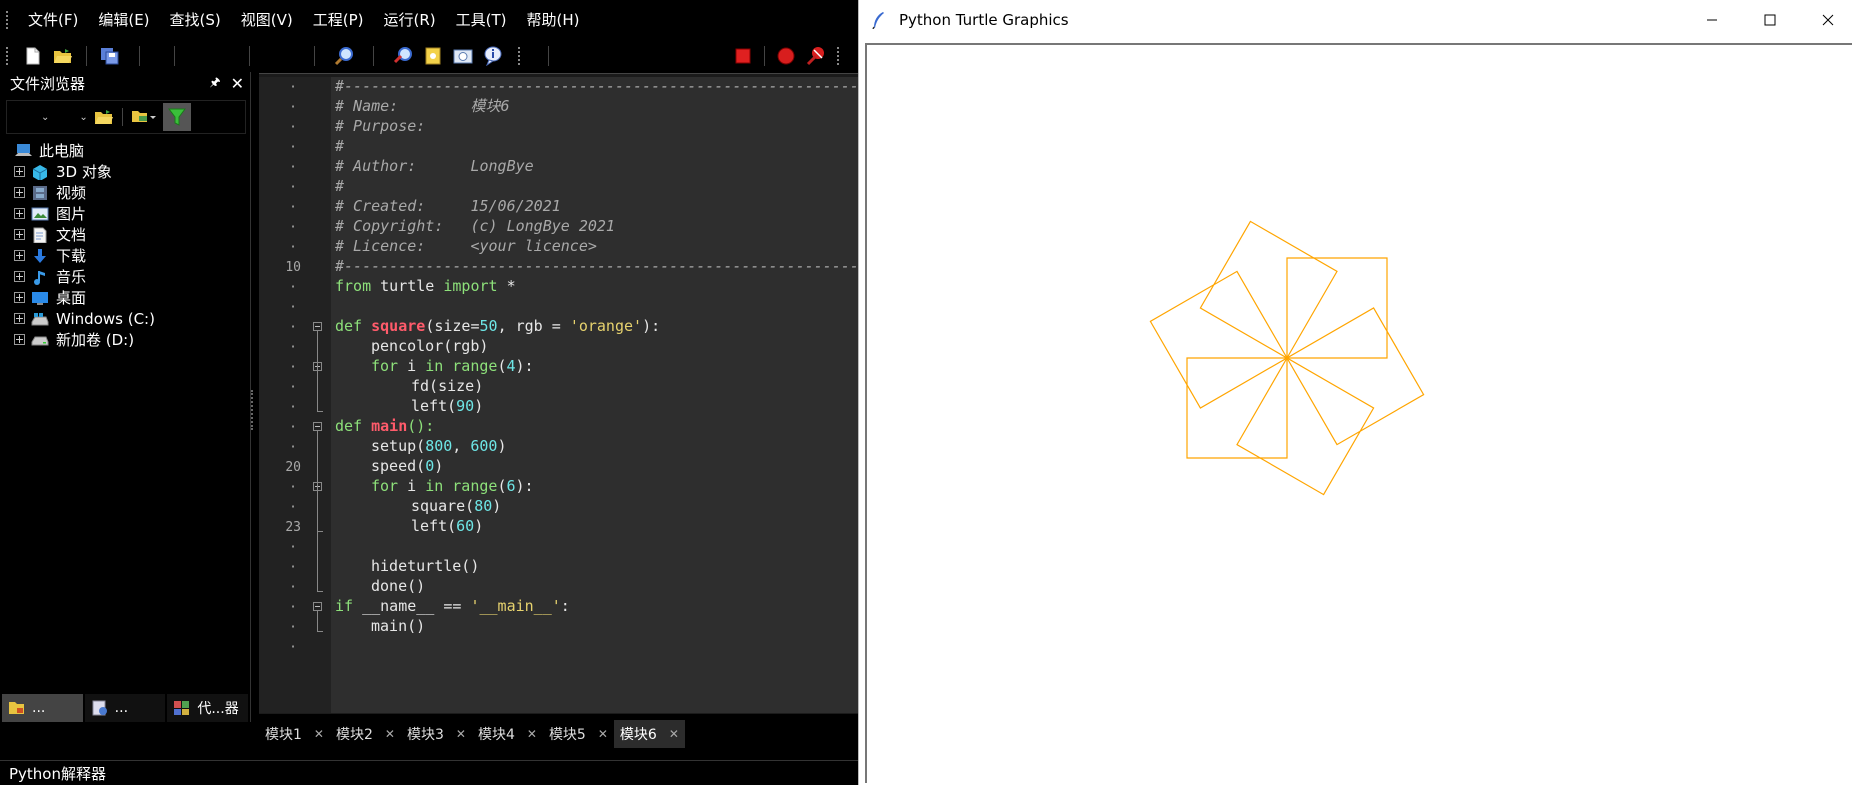 Image resolution: width=1857 pixels, height=785 pixels. I want to click on tree-item: 图片, so click(132, 213).